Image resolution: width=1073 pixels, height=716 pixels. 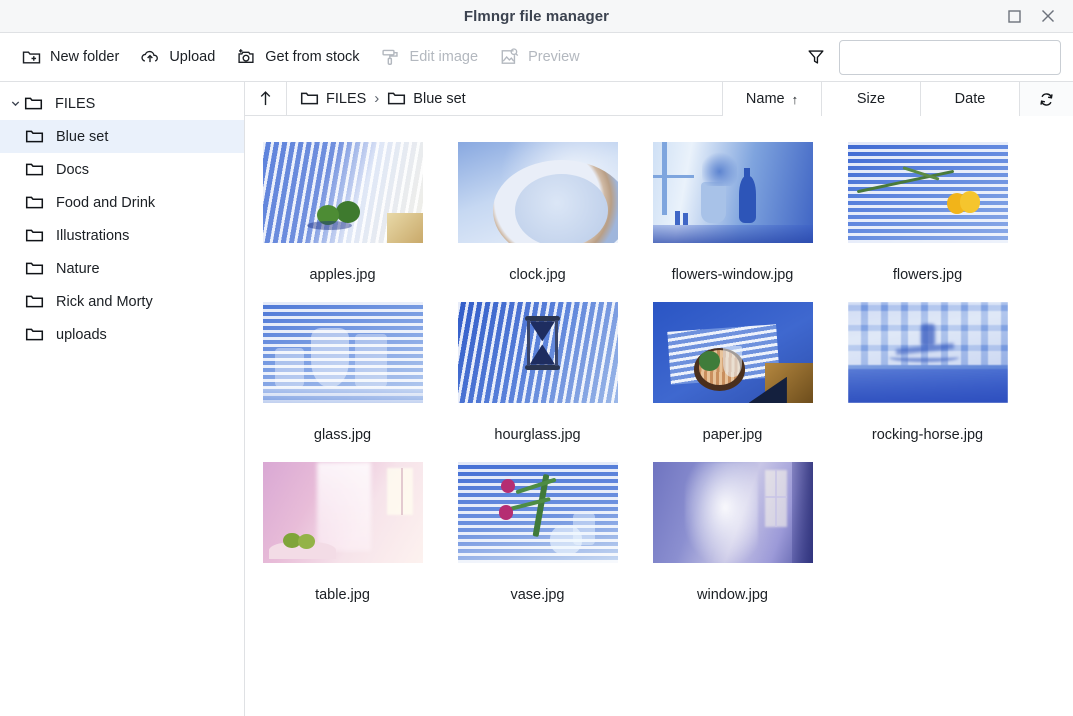 I want to click on sidebar-item-label: uploads, so click(x=81, y=334).